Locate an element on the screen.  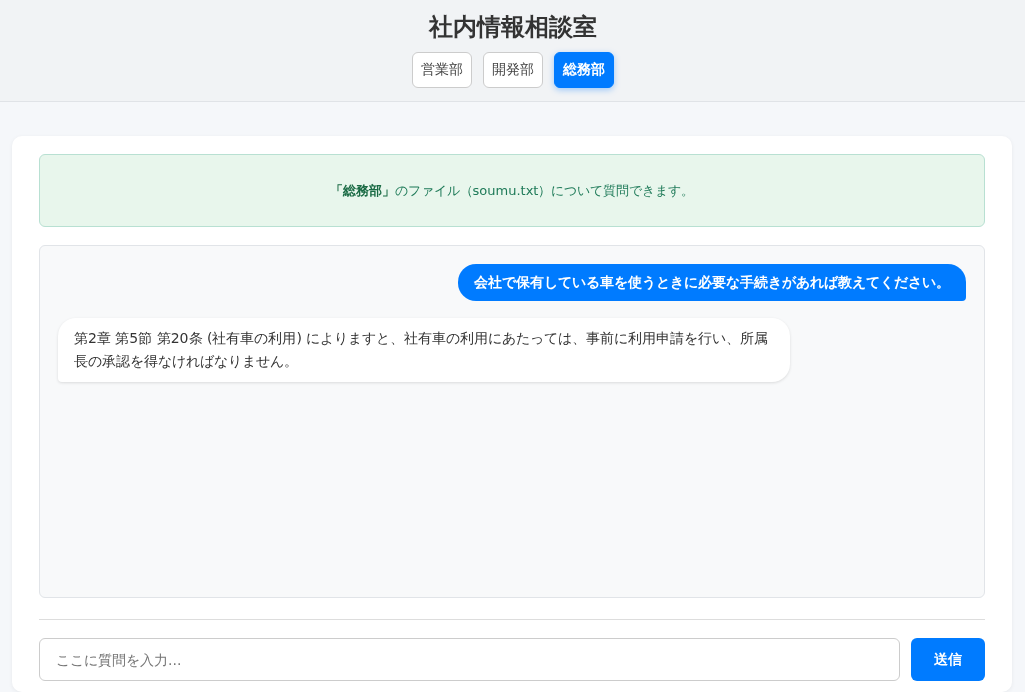
send-button: 送信 is located at coordinates (948, 659).